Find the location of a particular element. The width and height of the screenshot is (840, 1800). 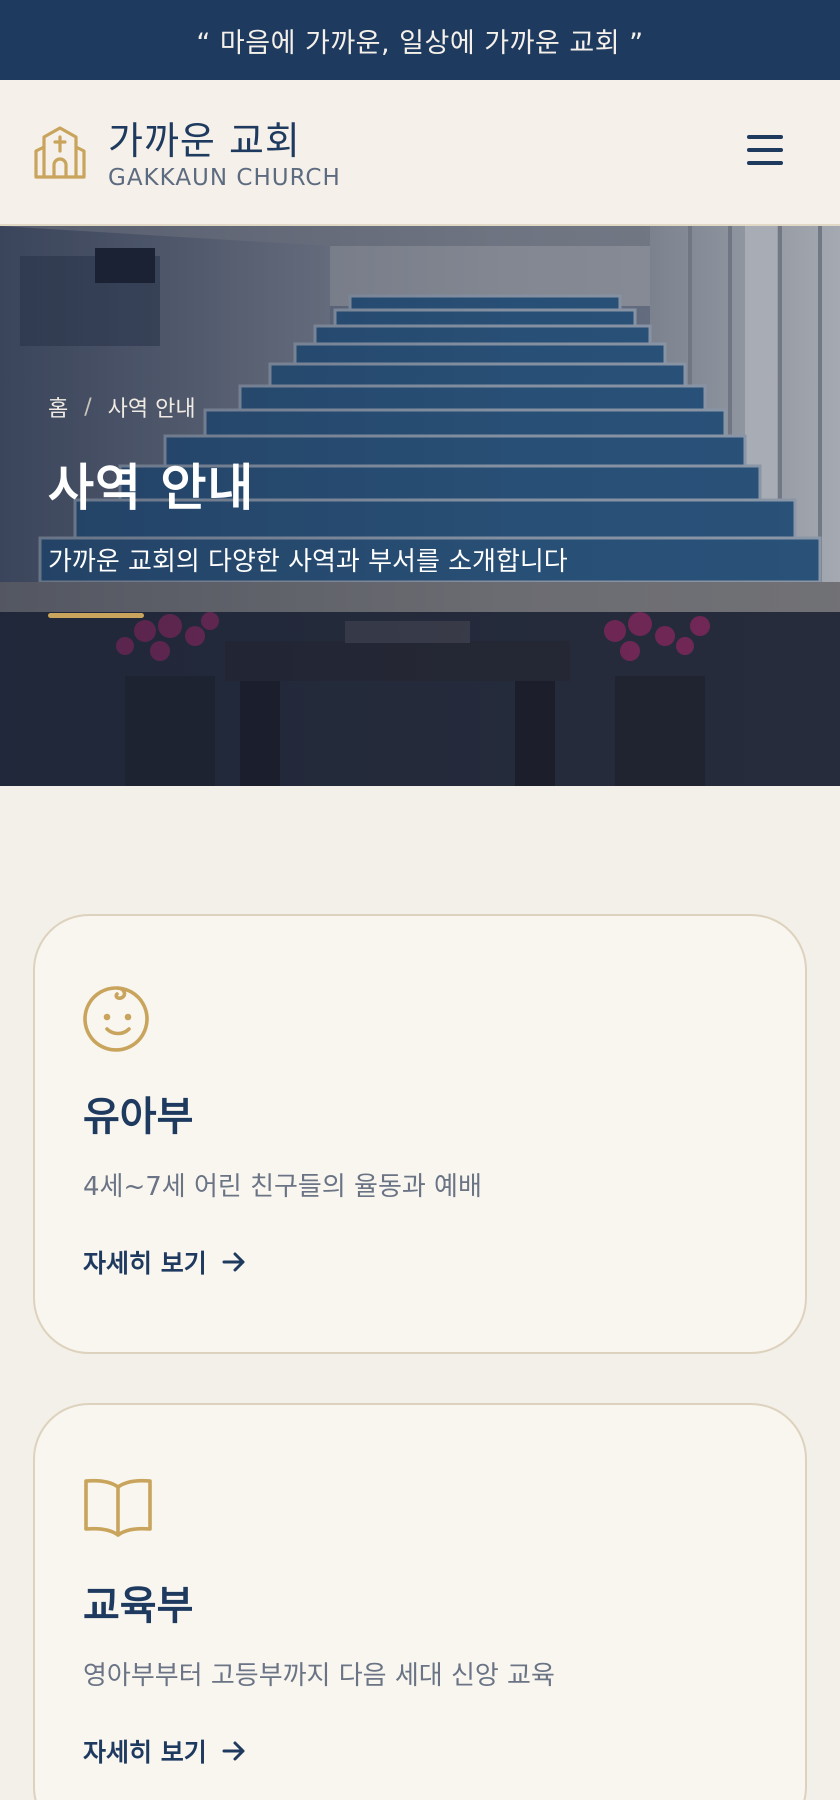

church-icon is located at coordinates (60, 153).